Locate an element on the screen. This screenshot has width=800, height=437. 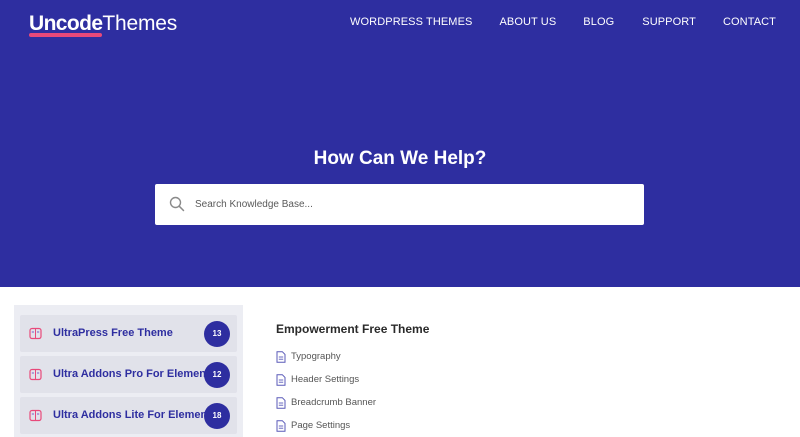
nav-link-about-us: ABOUT US is located at coordinates (527, 22).